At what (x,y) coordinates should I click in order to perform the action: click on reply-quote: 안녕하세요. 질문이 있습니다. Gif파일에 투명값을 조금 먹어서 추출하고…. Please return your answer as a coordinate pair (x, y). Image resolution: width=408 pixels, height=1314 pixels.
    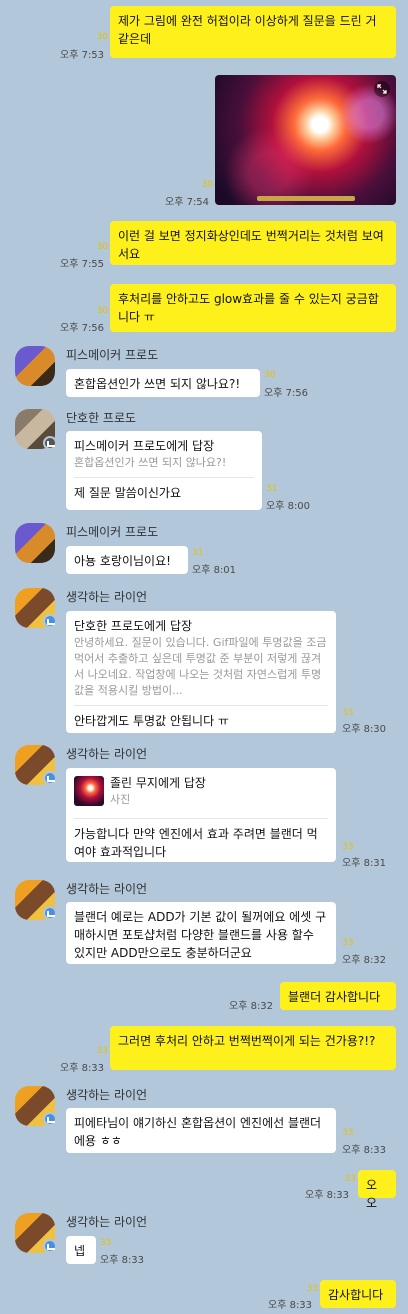
    Looking at the image, I should click on (201, 667).